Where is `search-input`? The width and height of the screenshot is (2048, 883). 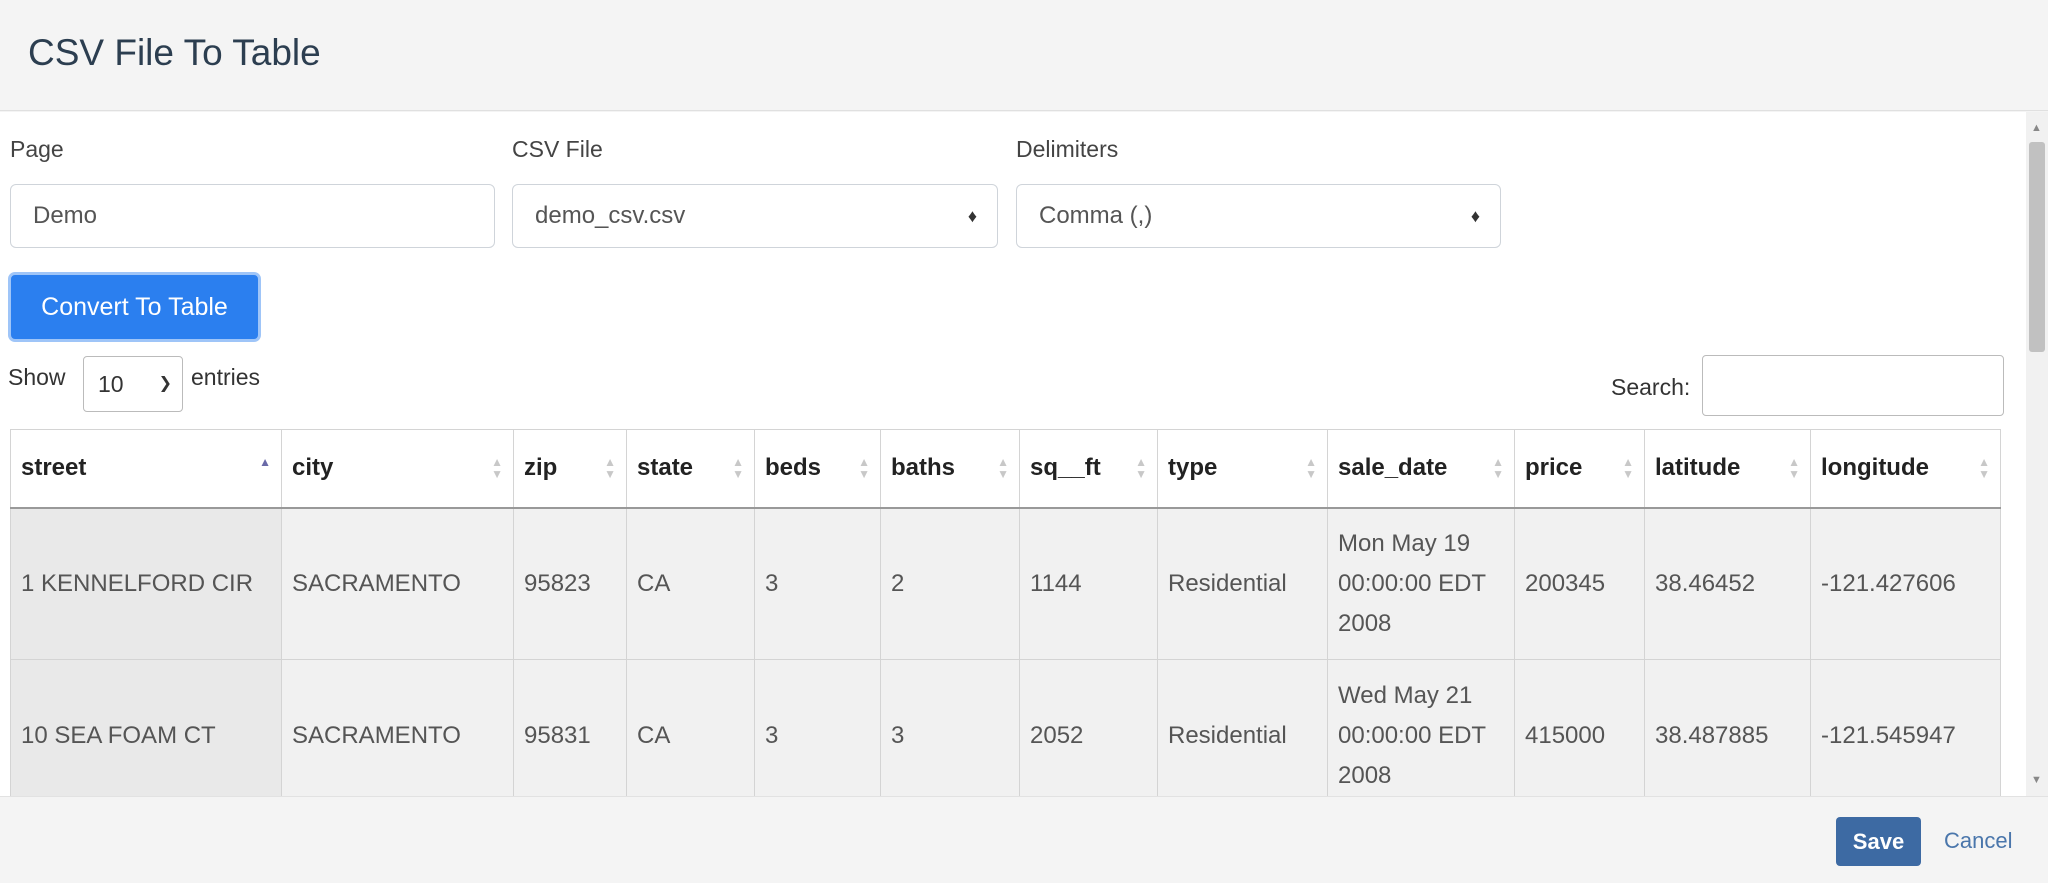 search-input is located at coordinates (1853, 385).